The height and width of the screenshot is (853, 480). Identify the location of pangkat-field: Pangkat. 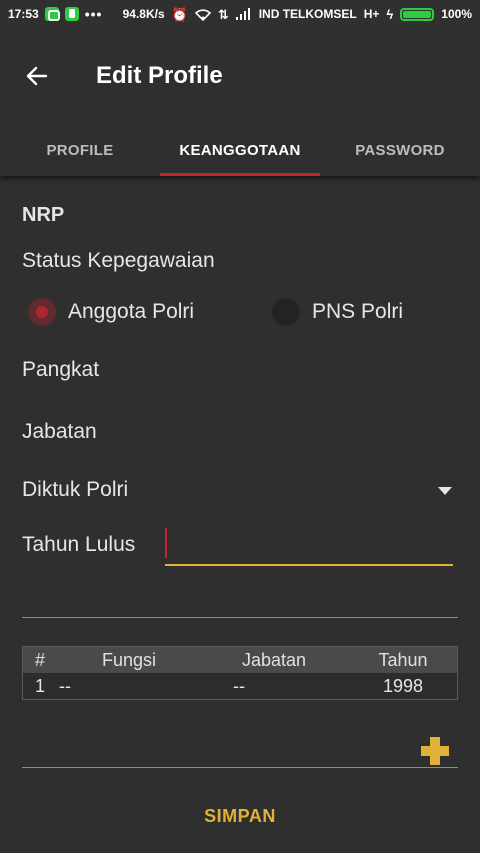
(60, 370).